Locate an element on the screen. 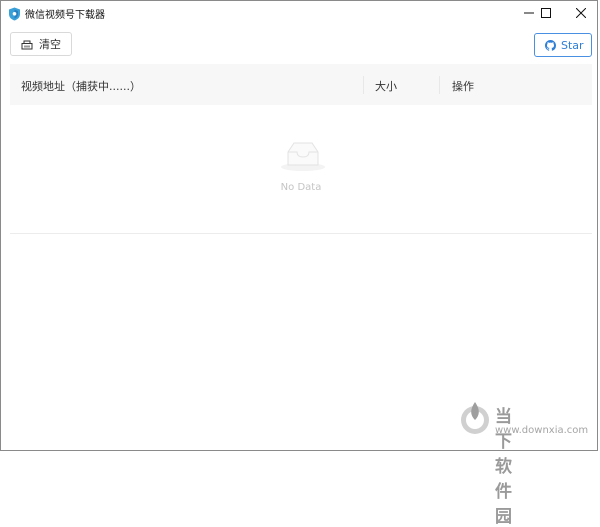 This screenshot has height=527, width=600. empty-inbox-icon is located at coordinates (303, 158).